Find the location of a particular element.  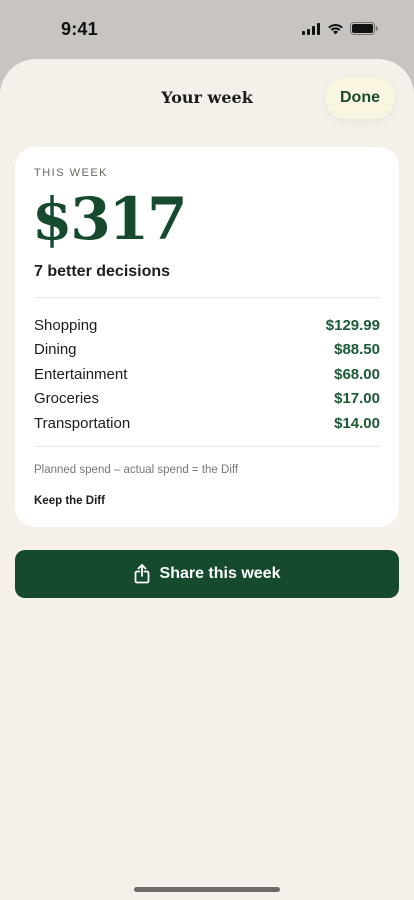

status-time: 9:41 is located at coordinates (79, 29).